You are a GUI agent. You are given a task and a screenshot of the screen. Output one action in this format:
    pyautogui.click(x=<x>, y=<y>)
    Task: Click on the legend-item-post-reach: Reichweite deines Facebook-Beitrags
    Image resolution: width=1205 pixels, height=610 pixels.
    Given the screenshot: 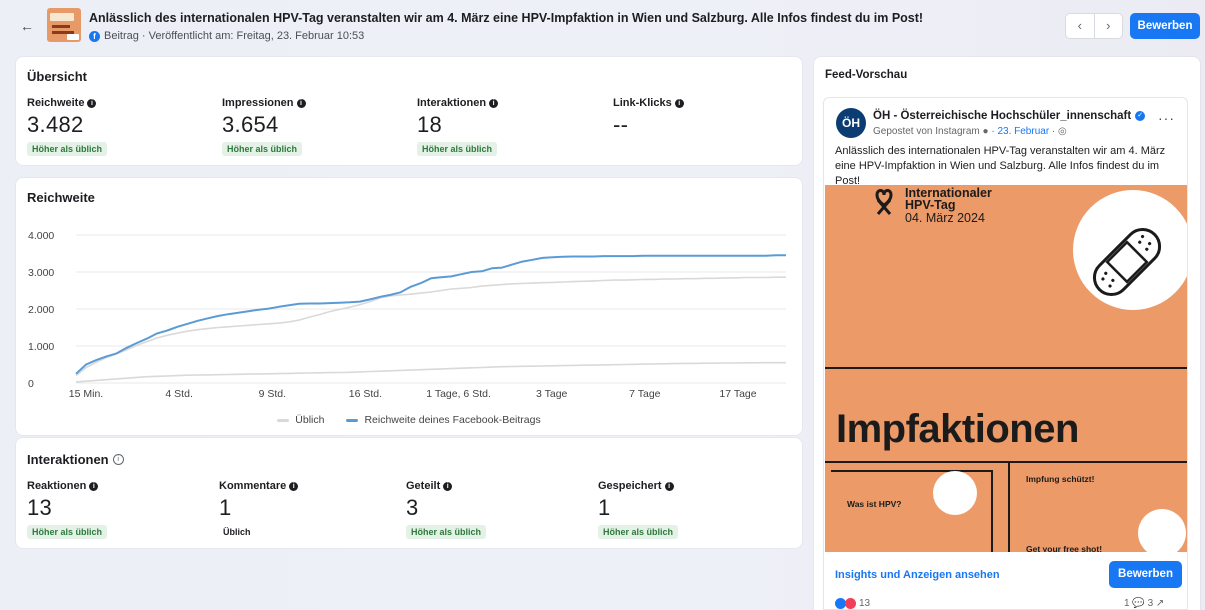 What is the action you would take?
    pyautogui.click(x=443, y=420)
    